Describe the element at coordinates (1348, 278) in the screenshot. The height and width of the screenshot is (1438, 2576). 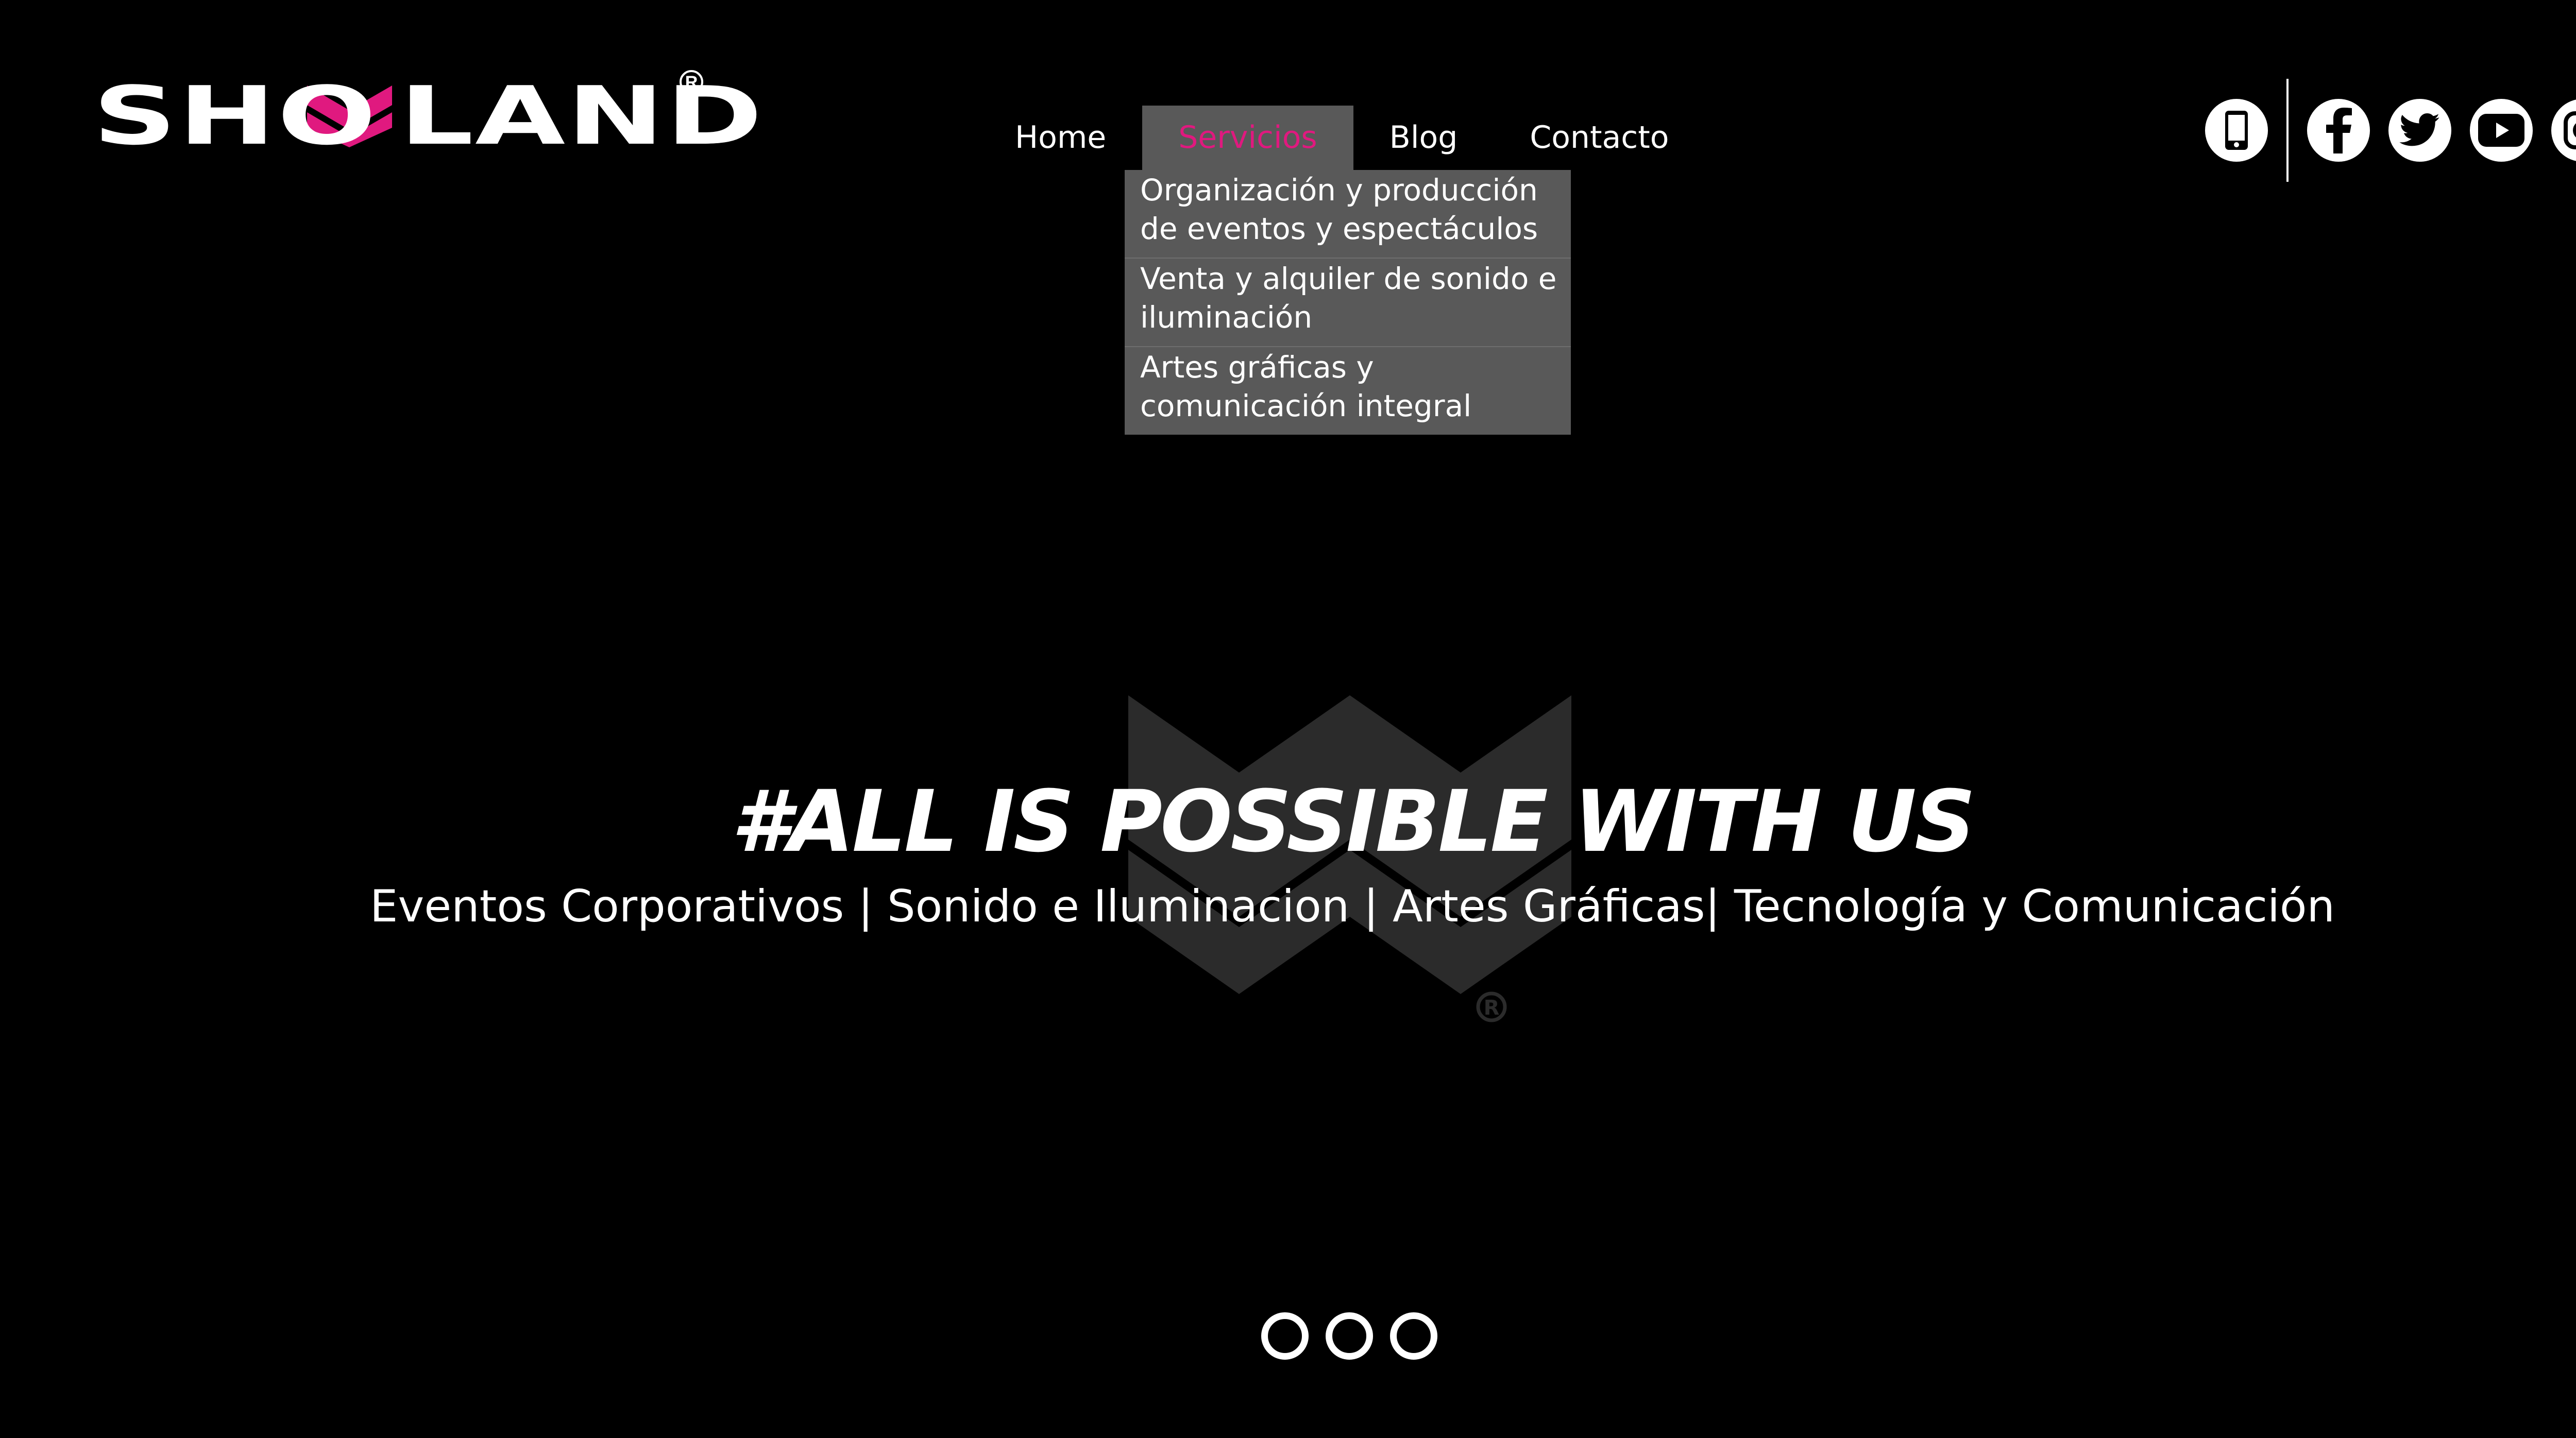
I see `dropdown-item-line: Venta y alquiler de sonido e` at that location.